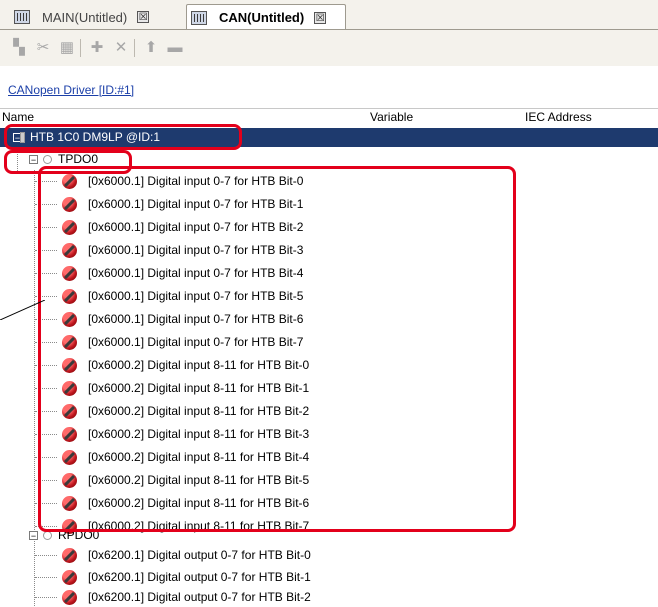 This screenshot has height=607, width=658. Describe the element at coordinates (329, 535) in the screenshot. I see `rpdo0-row: − RPDO0` at that location.